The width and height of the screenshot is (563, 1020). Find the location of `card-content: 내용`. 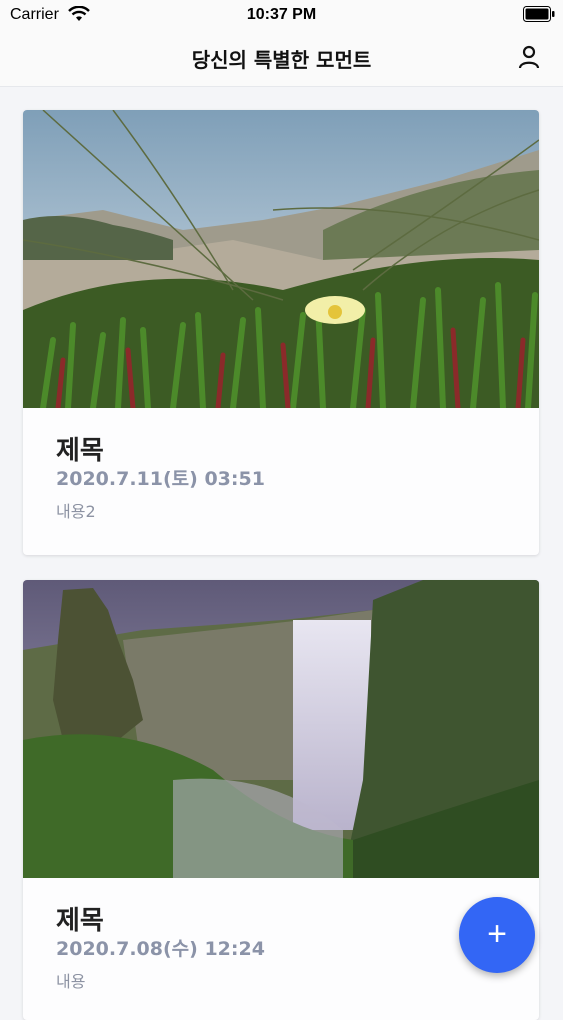

card-content: 내용 is located at coordinates (71, 981).